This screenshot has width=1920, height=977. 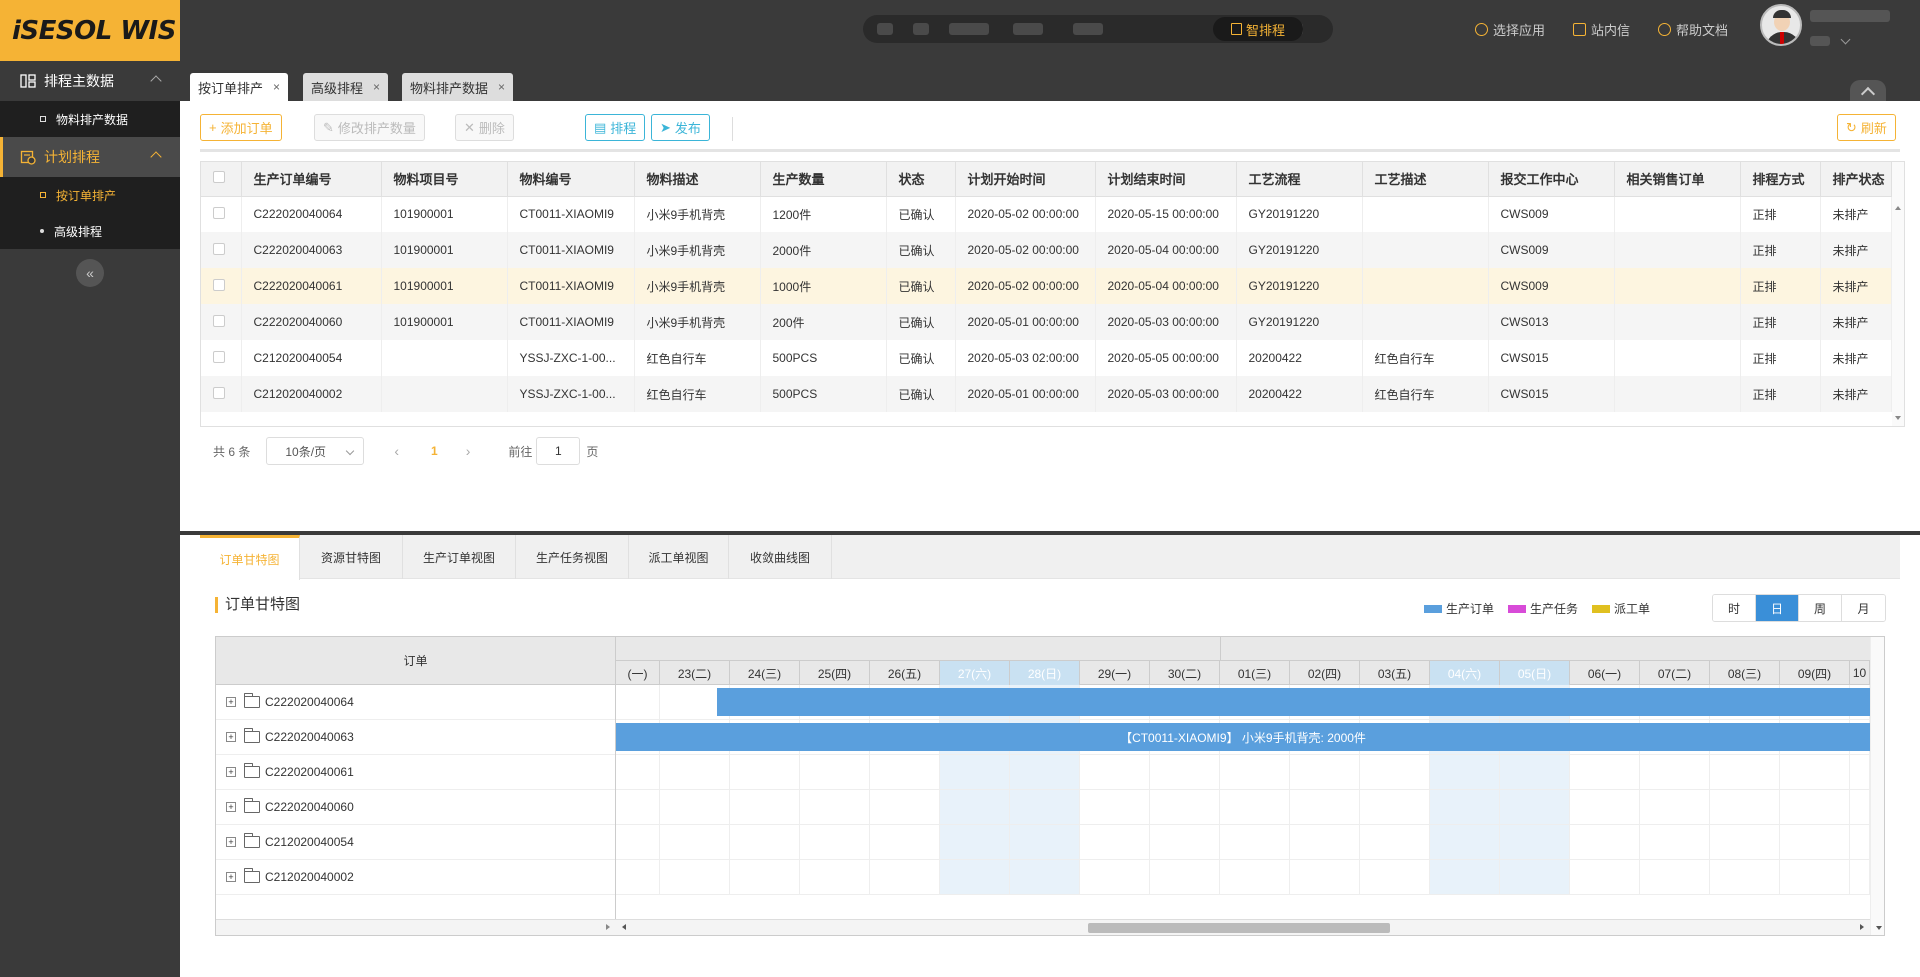 What do you see at coordinates (1677, 179) in the screenshot?
I see `column-header: 相关销售订单` at bounding box center [1677, 179].